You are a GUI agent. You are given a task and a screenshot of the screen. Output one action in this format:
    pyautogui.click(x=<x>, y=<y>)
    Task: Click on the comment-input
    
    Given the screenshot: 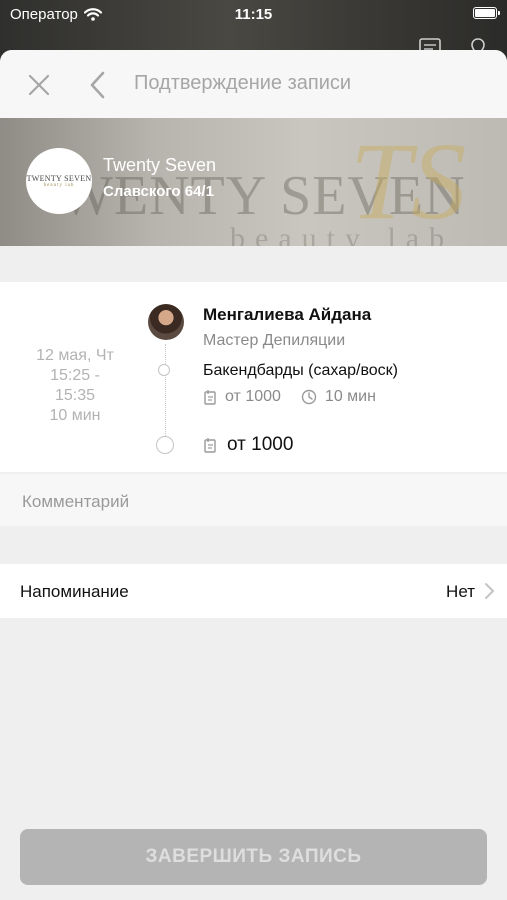 What is the action you would take?
    pyautogui.click(x=257, y=502)
    